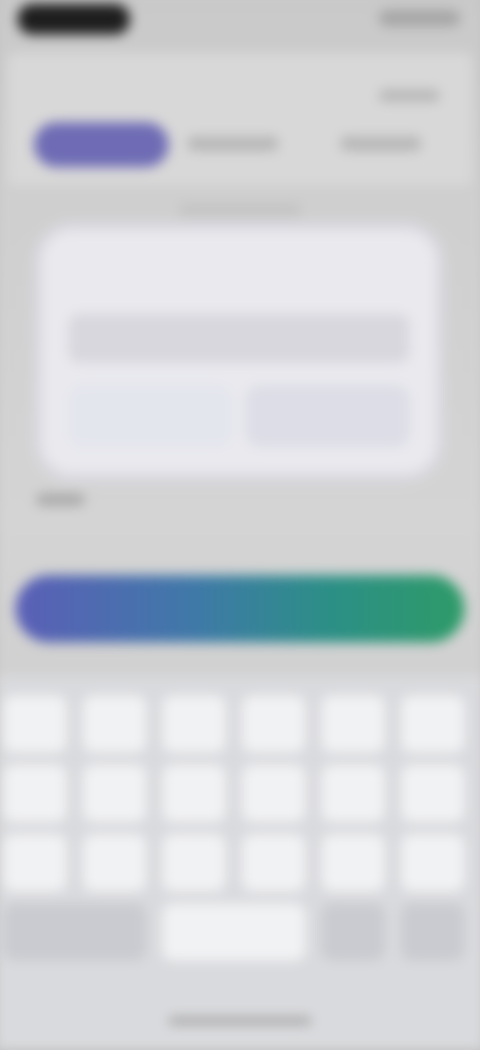 This screenshot has height=1050, width=480. What do you see at coordinates (380, 143) in the screenshot?
I see `tab-third` at bounding box center [380, 143].